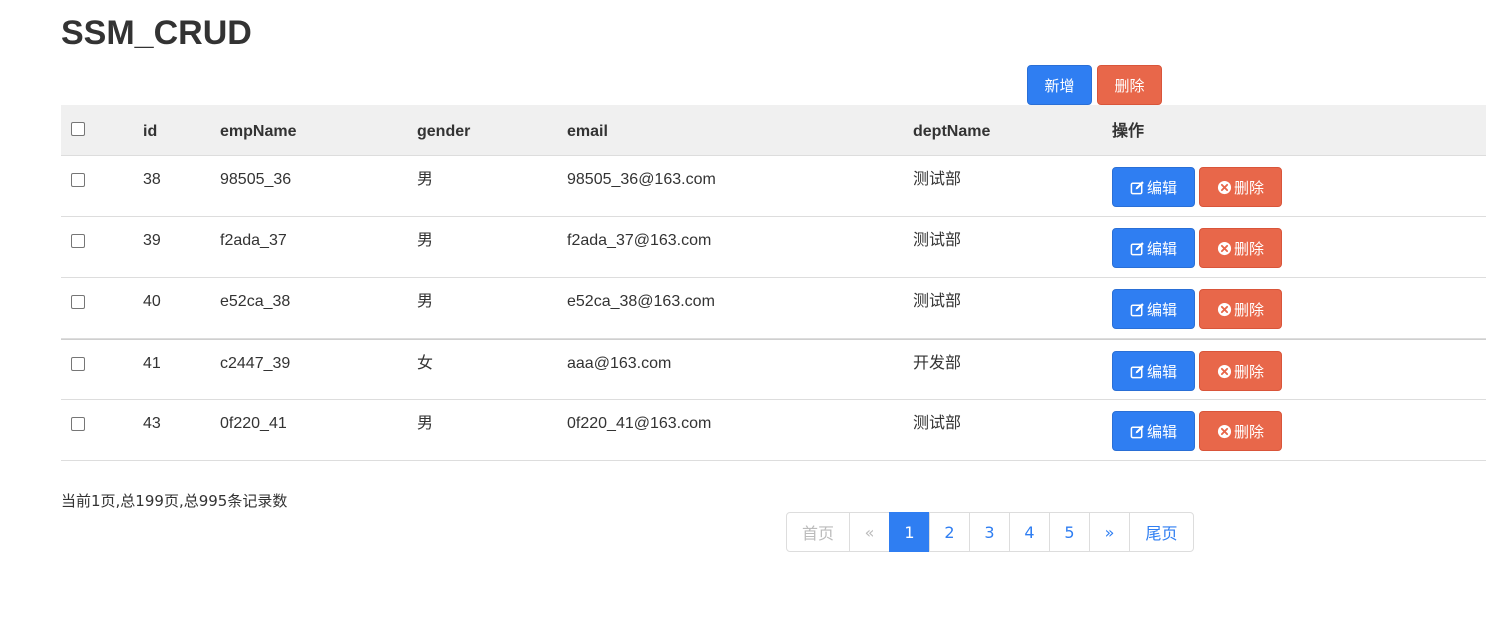  I want to click on cell-id: 41, so click(152, 363).